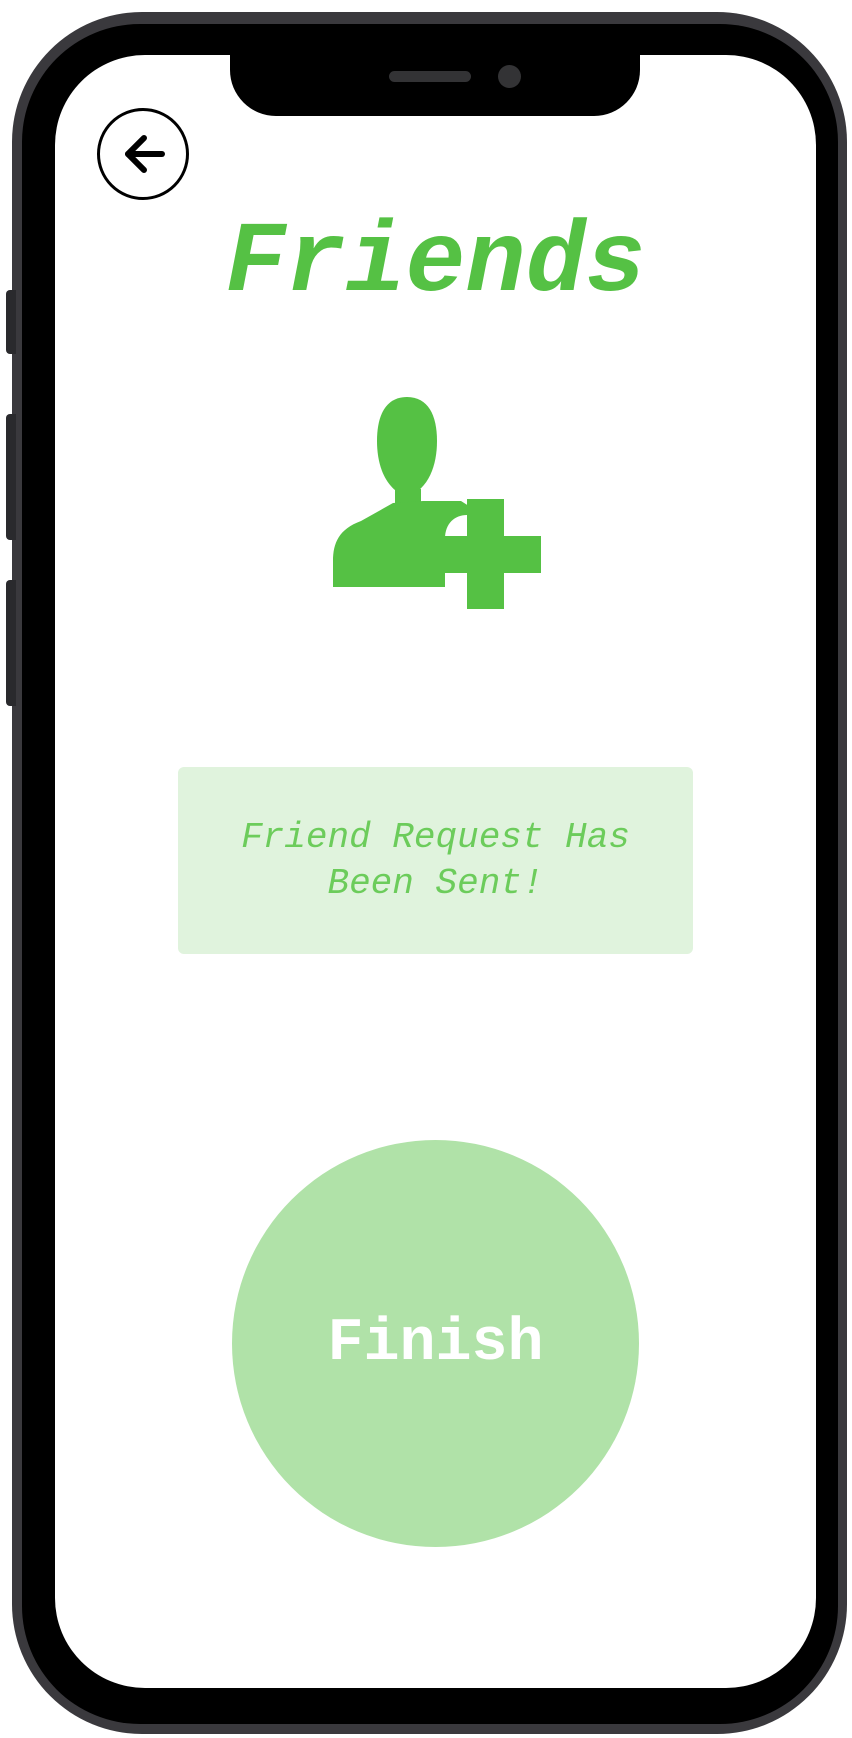 The width and height of the screenshot is (852, 1738). What do you see at coordinates (11, 477) in the screenshot?
I see `volume-up-button` at bounding box center [11, 477].